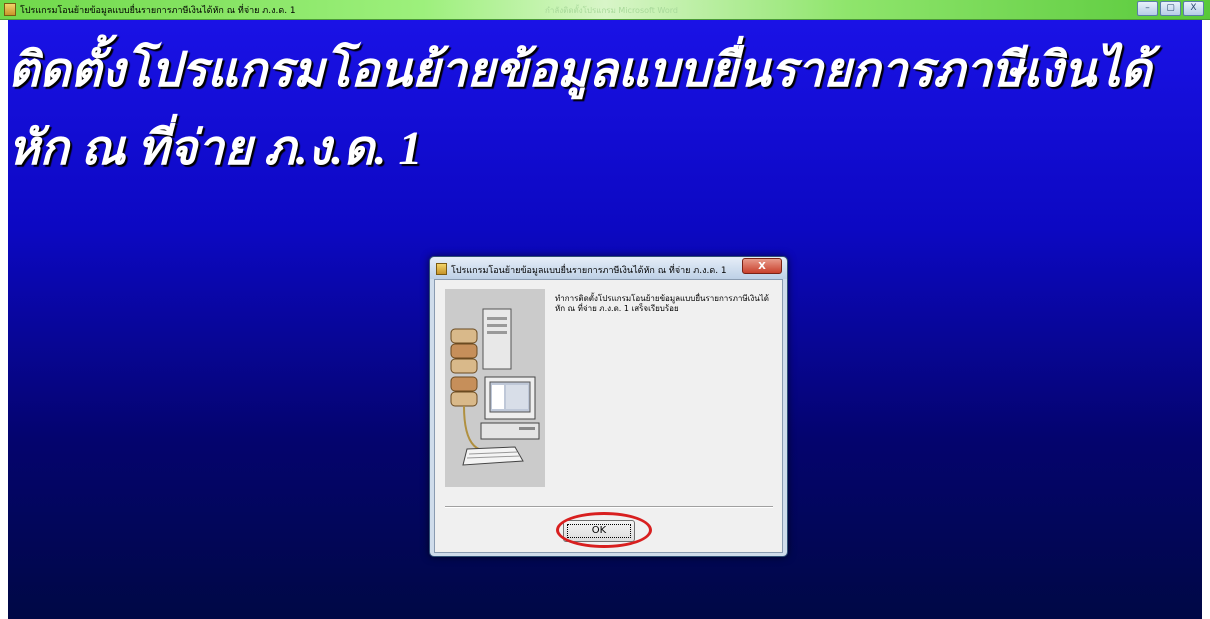 Image resolution: width=1210 pixels, height=619 pixels. I want to click on window-controls: – ▢ X, so click(1170, 8).